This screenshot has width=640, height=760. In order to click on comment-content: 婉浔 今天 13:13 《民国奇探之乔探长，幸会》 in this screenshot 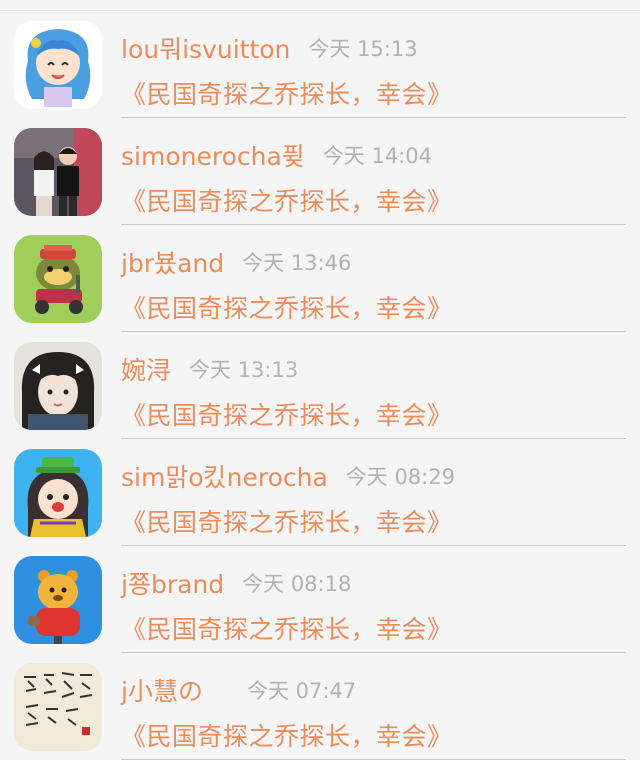, I will do `click(373, 385)`.